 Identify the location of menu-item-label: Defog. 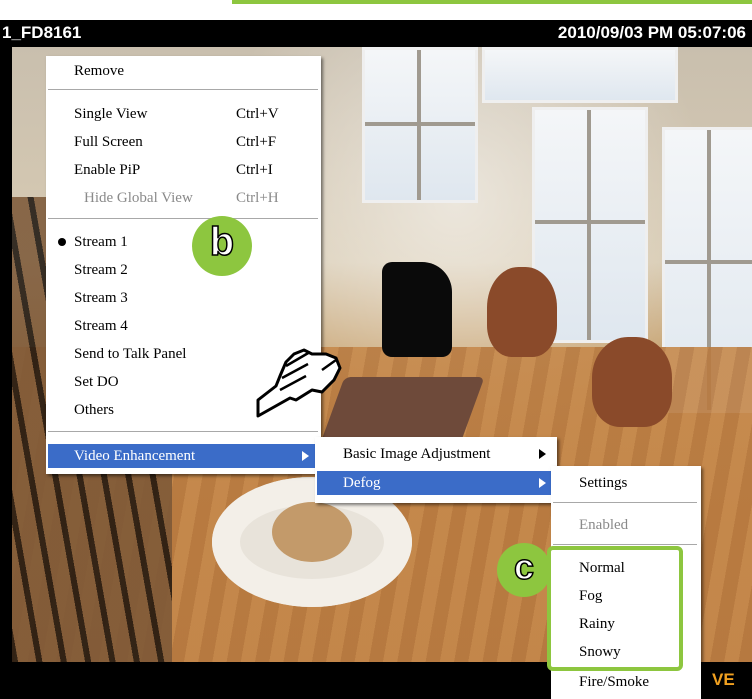
(362, 483).